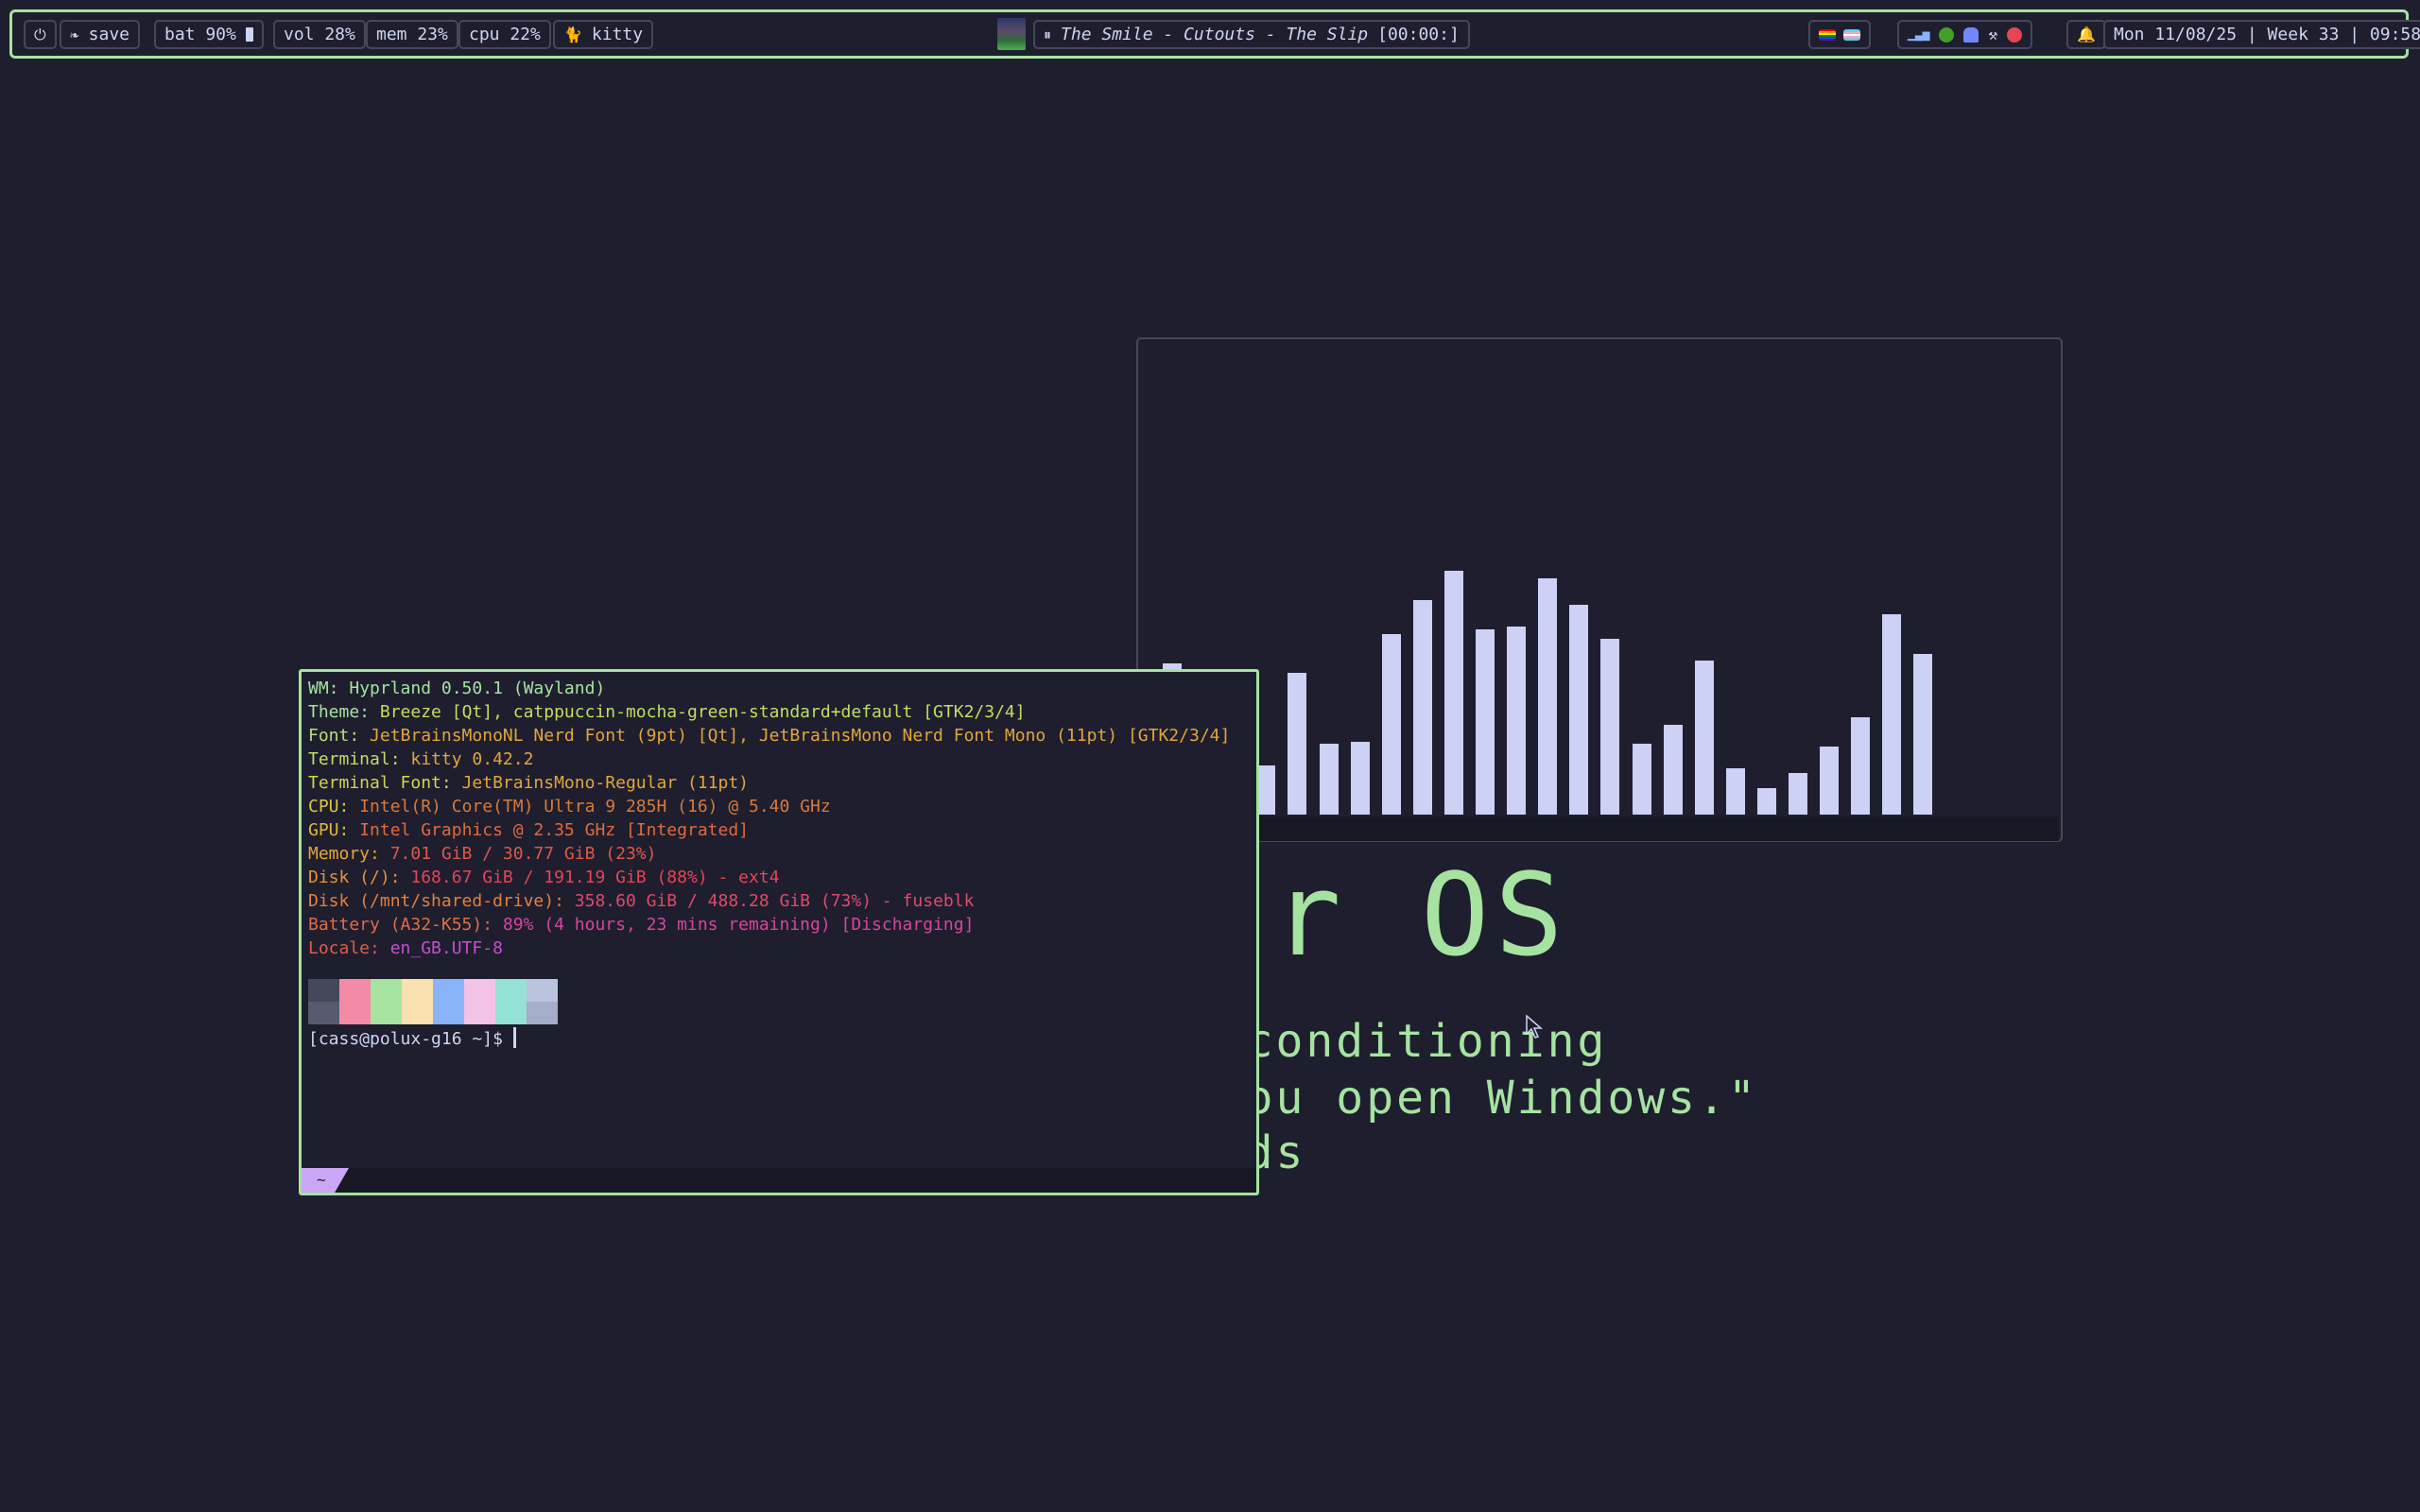 The image size is (2420, 1512). I want to click on terminal-line-key: Theme:, so click(339, 712).